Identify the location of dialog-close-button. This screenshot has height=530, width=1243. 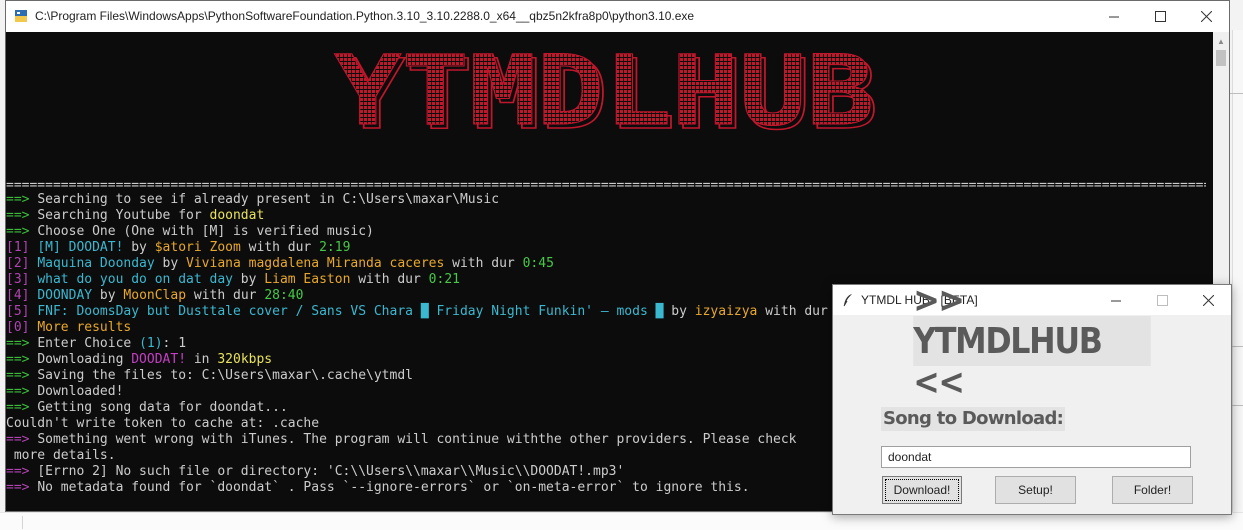
(1208, 300).